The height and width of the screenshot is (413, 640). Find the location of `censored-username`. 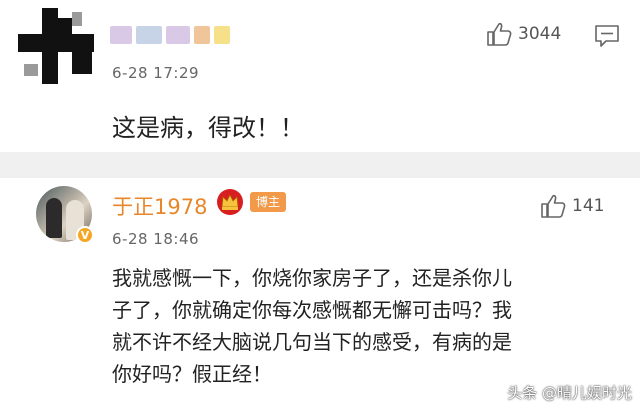

censored-username is located at coordinates (174, 35).